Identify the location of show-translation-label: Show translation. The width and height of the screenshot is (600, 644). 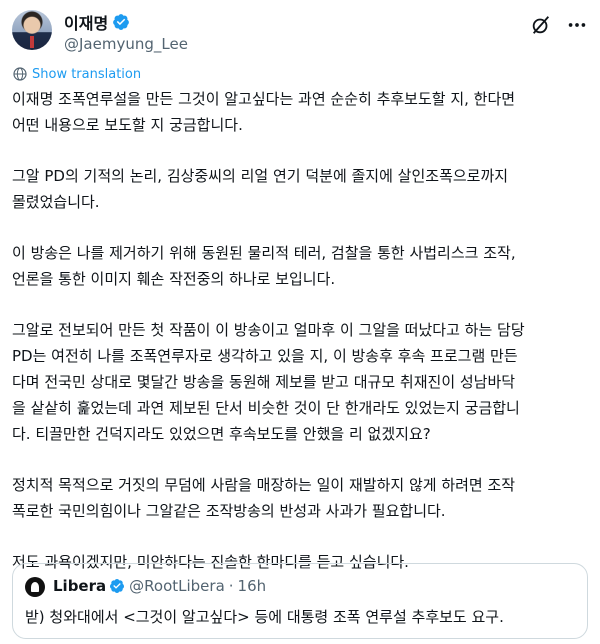
(86, 74).